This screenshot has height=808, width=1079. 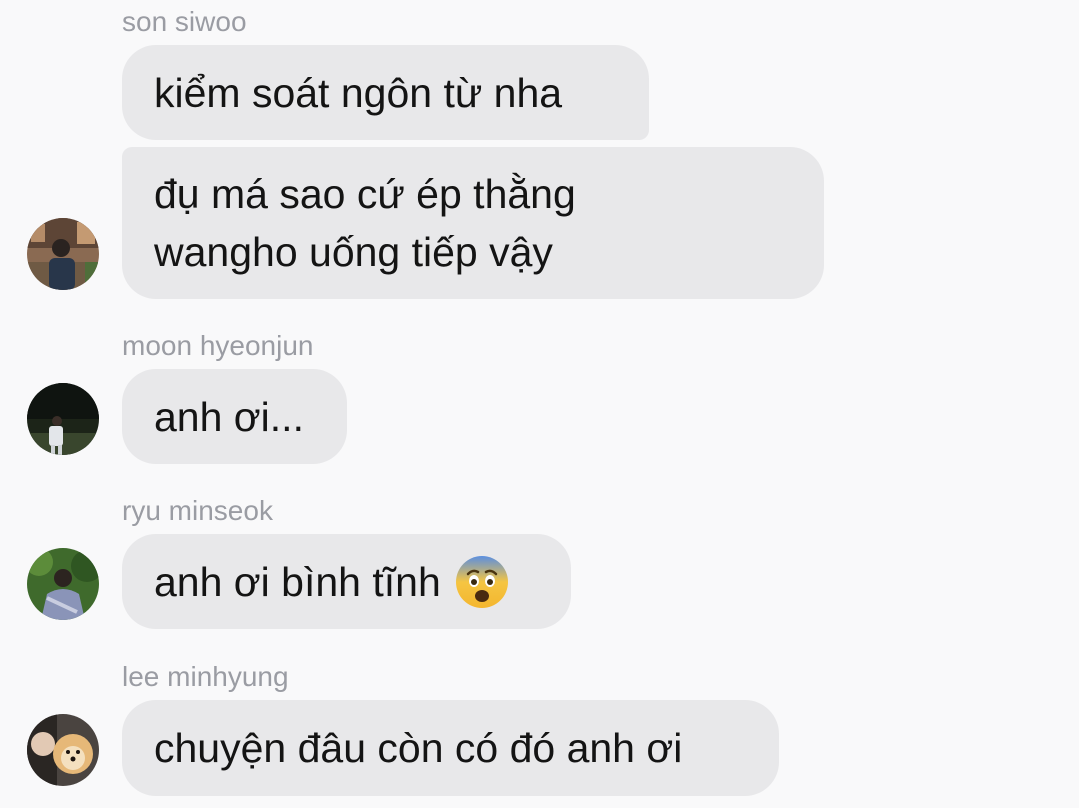 What do you see at coordinates (482, 582) in the screenshot?
I see `fearful-face-icon` at bounding box center [482, 582].